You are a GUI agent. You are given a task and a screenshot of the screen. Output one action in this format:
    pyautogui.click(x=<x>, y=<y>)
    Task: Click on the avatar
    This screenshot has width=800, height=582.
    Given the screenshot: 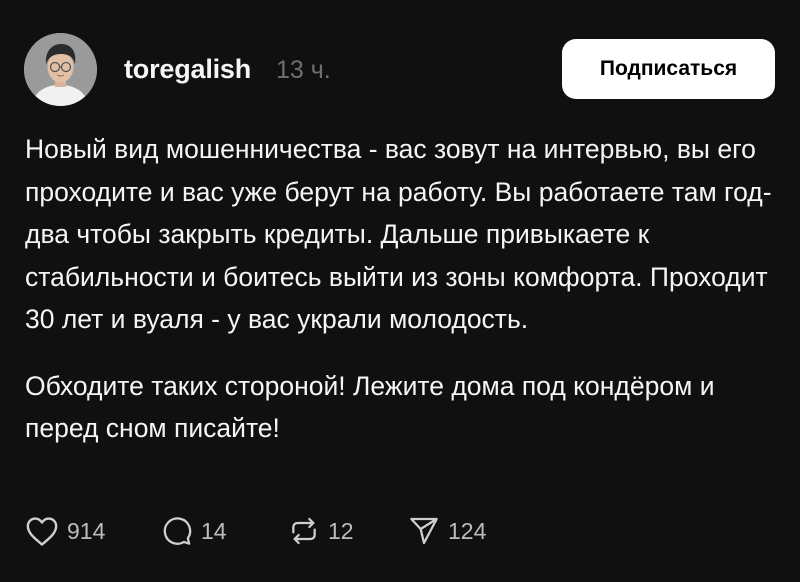 What is the action you would take?
    pyautogui.click(x=60, y=69)
    